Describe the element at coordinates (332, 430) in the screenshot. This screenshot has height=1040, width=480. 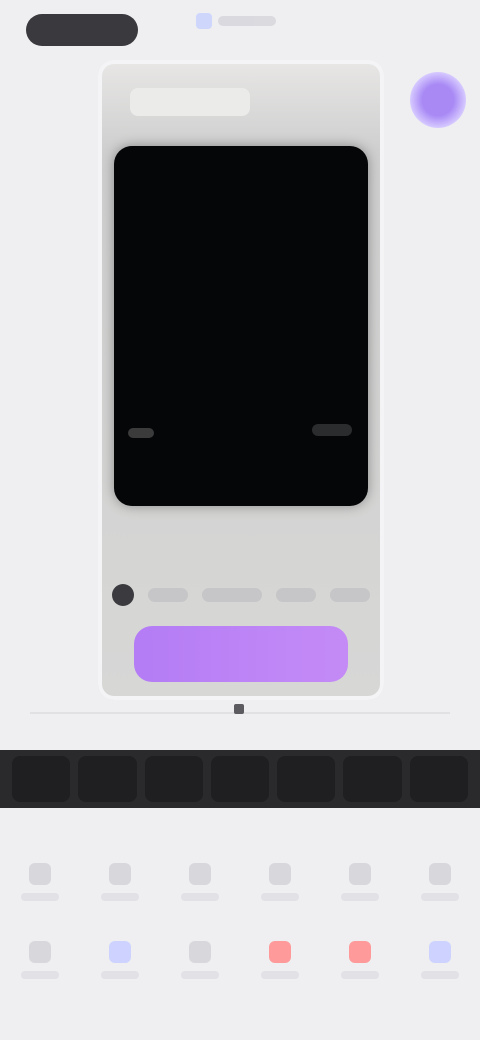
I see `screen-glint-right` at that location.